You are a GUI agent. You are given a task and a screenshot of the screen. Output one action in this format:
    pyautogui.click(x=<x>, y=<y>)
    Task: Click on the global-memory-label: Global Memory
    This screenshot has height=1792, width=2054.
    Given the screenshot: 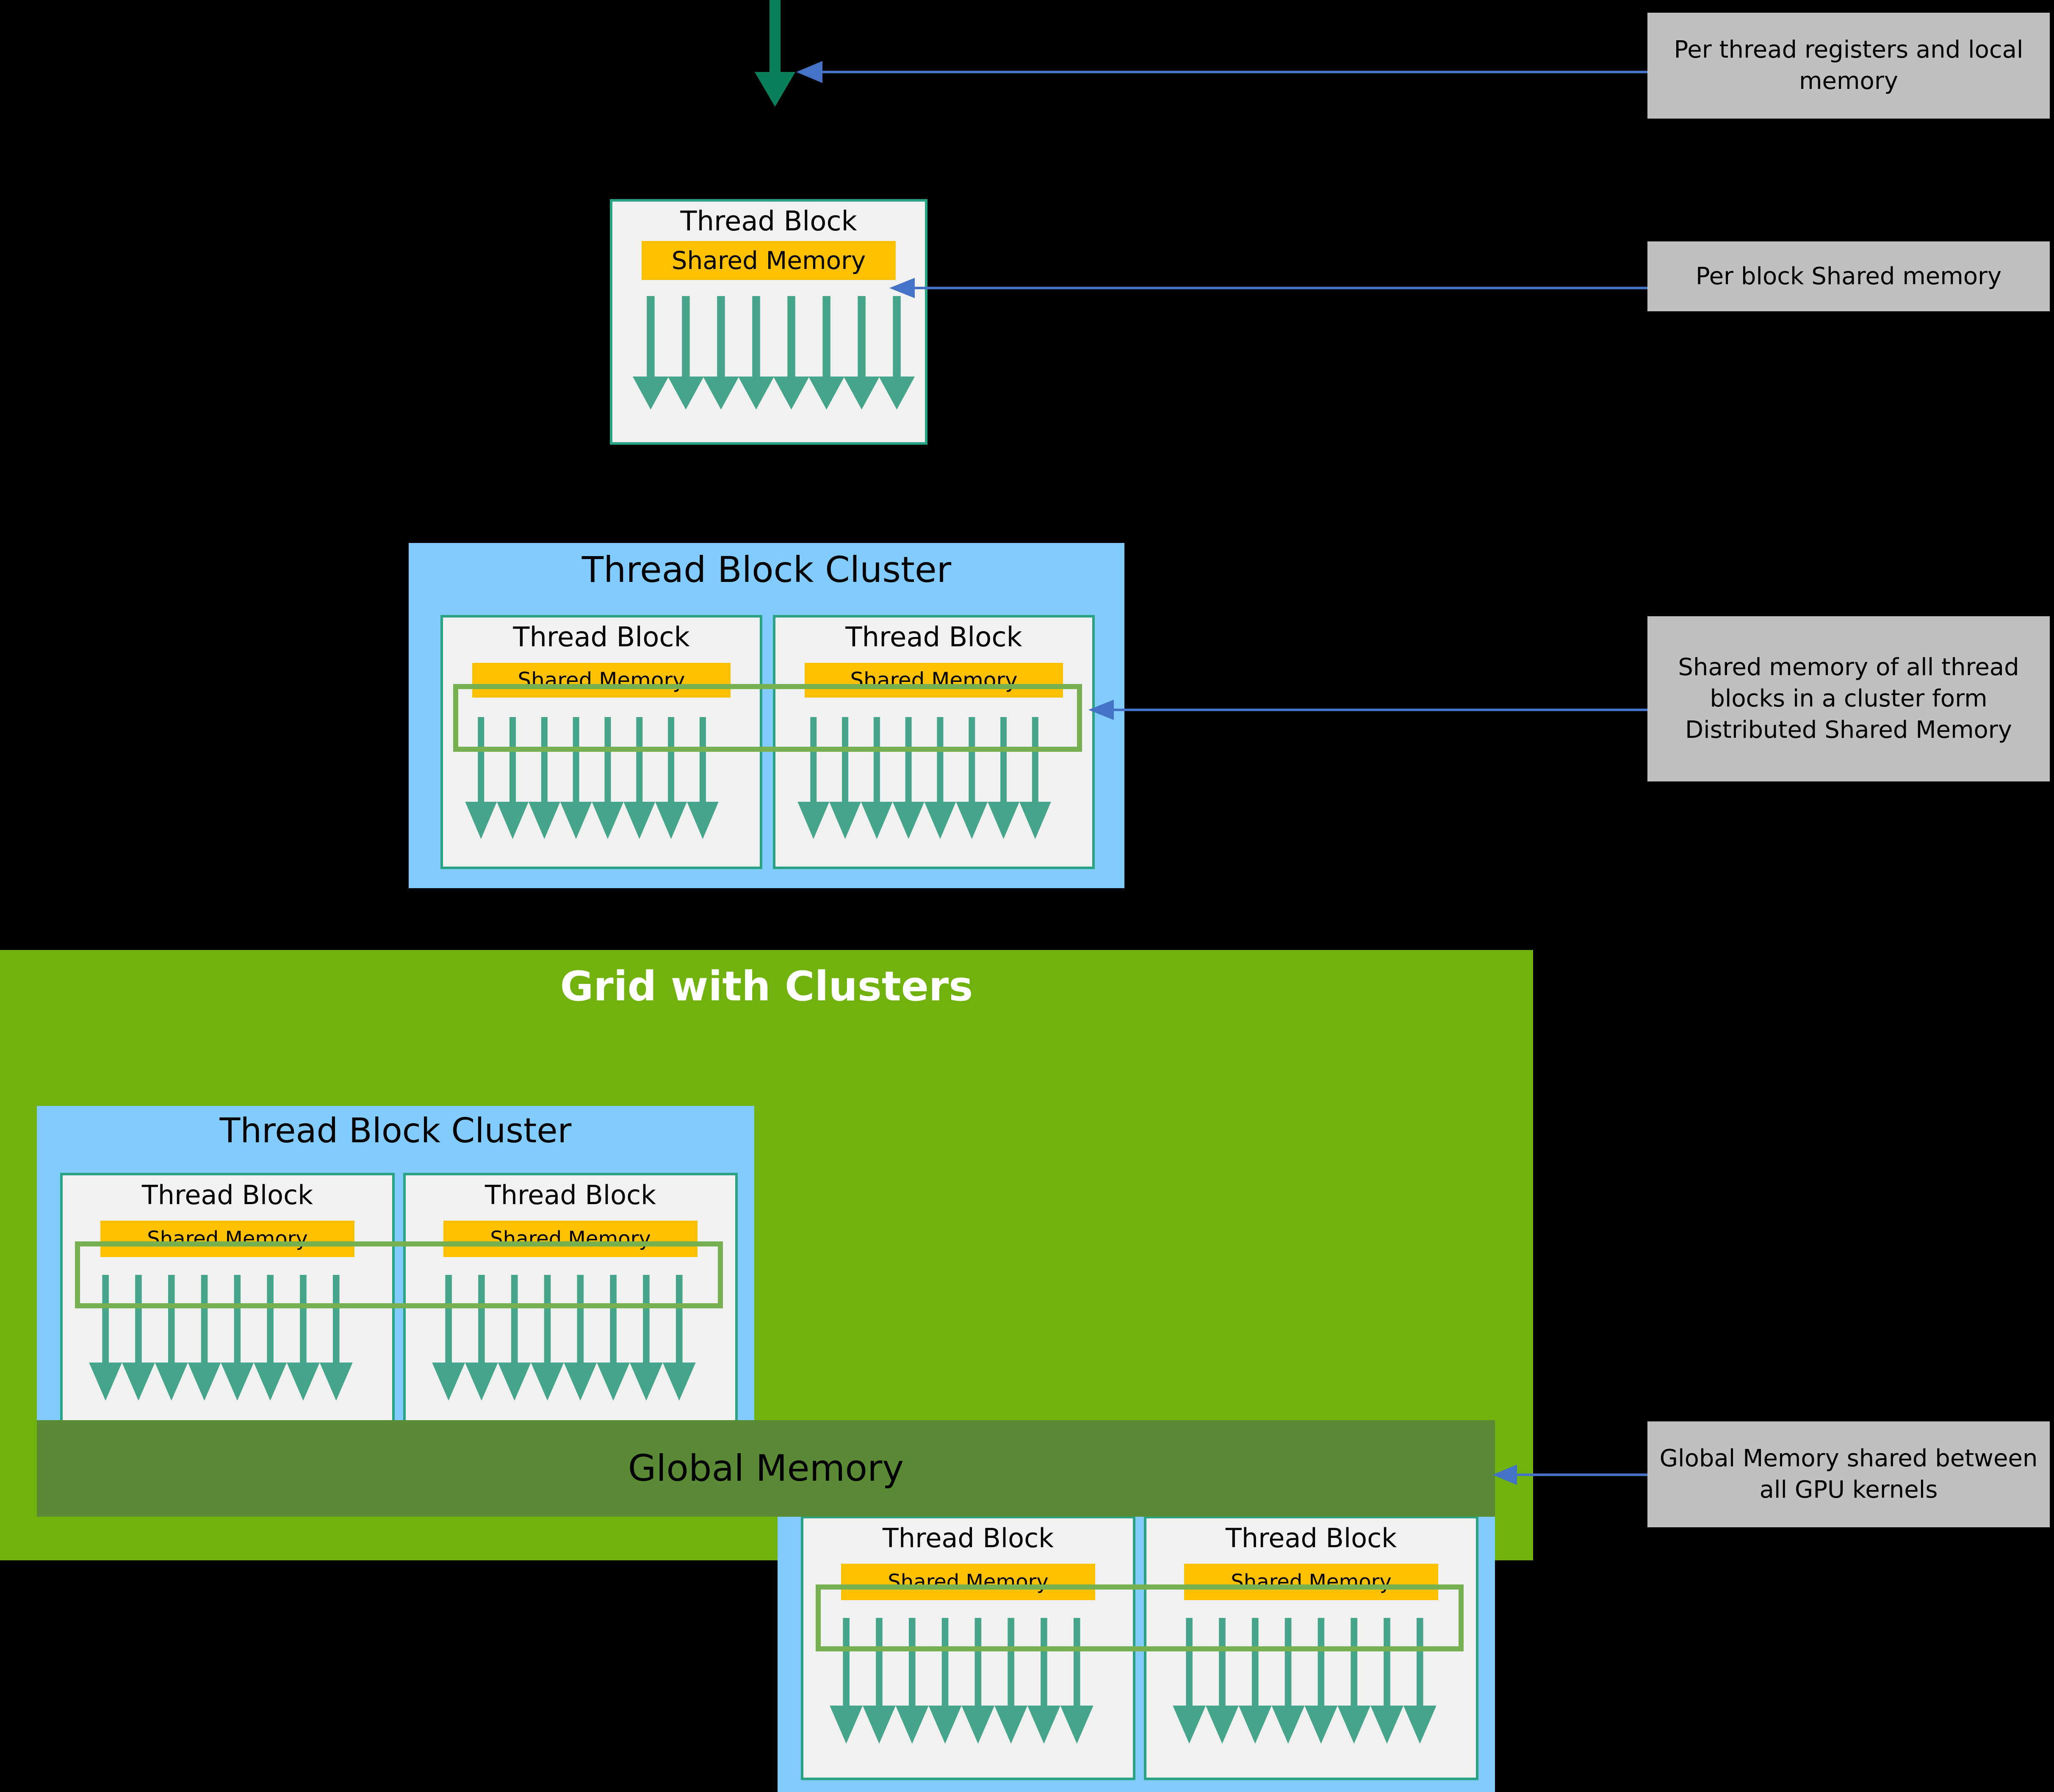 What is the action you would take?
    pyautogui.click(x=766, y=1468)
    